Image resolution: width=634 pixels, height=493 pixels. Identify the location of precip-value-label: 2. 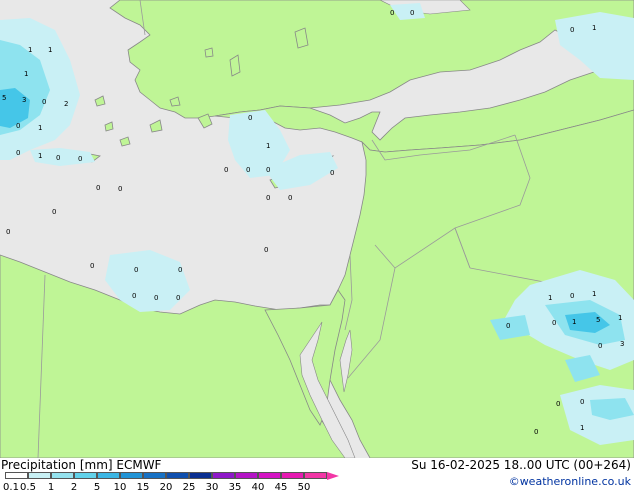
(66, 104).